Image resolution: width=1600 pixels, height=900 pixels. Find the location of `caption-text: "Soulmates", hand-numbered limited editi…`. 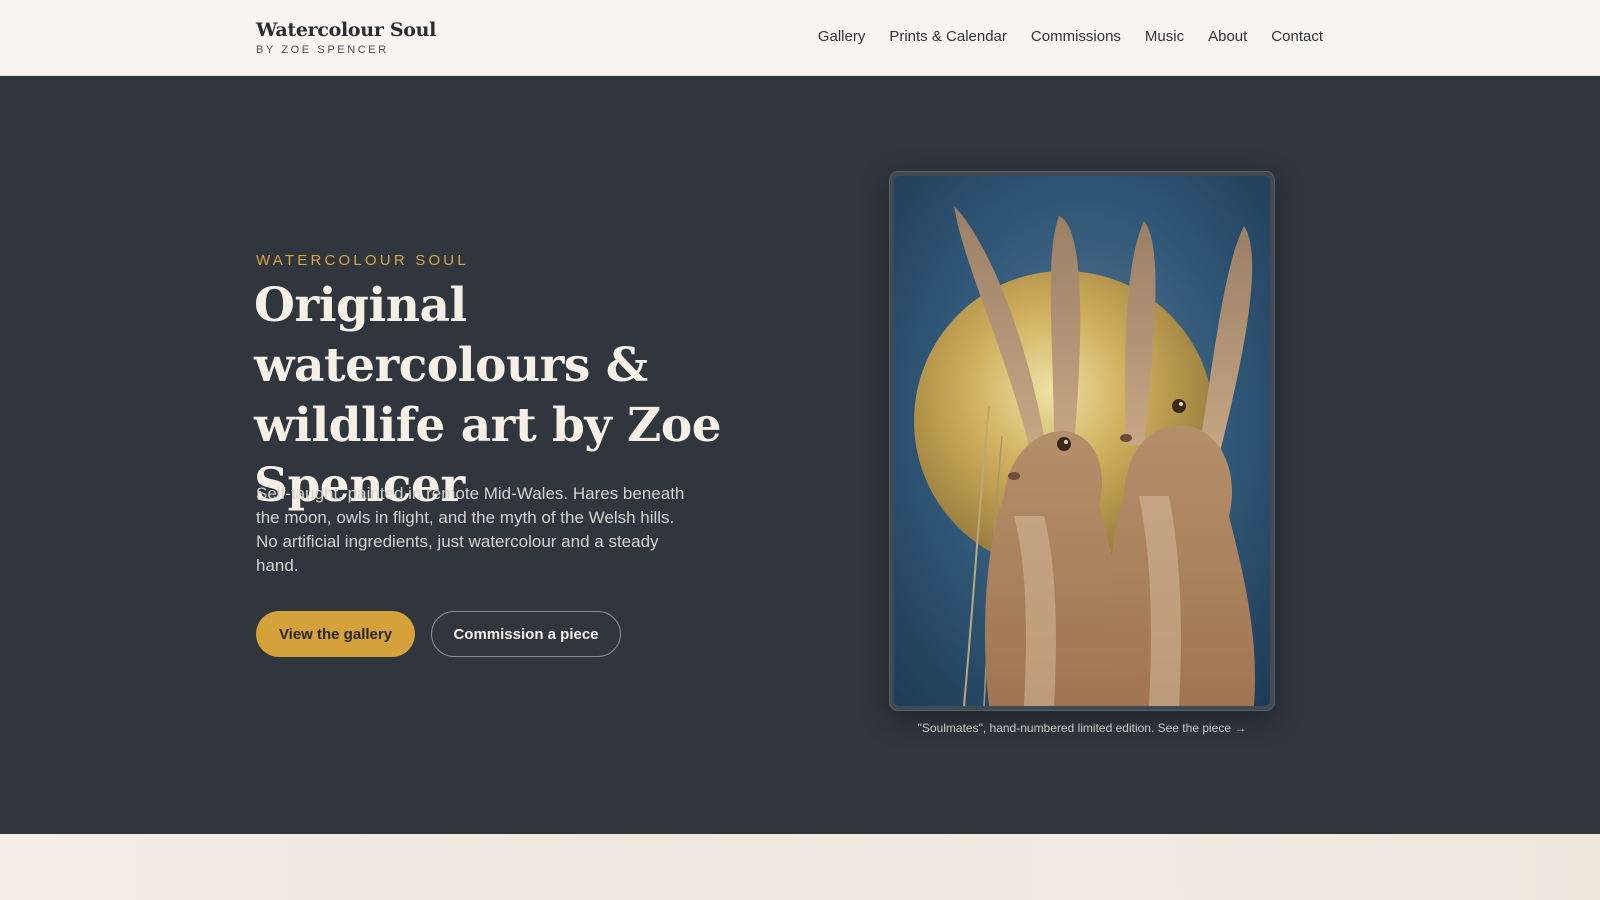

caption-text: "Soulmates", hand-numbered limited editi… is located at coordinates (1037, 728).